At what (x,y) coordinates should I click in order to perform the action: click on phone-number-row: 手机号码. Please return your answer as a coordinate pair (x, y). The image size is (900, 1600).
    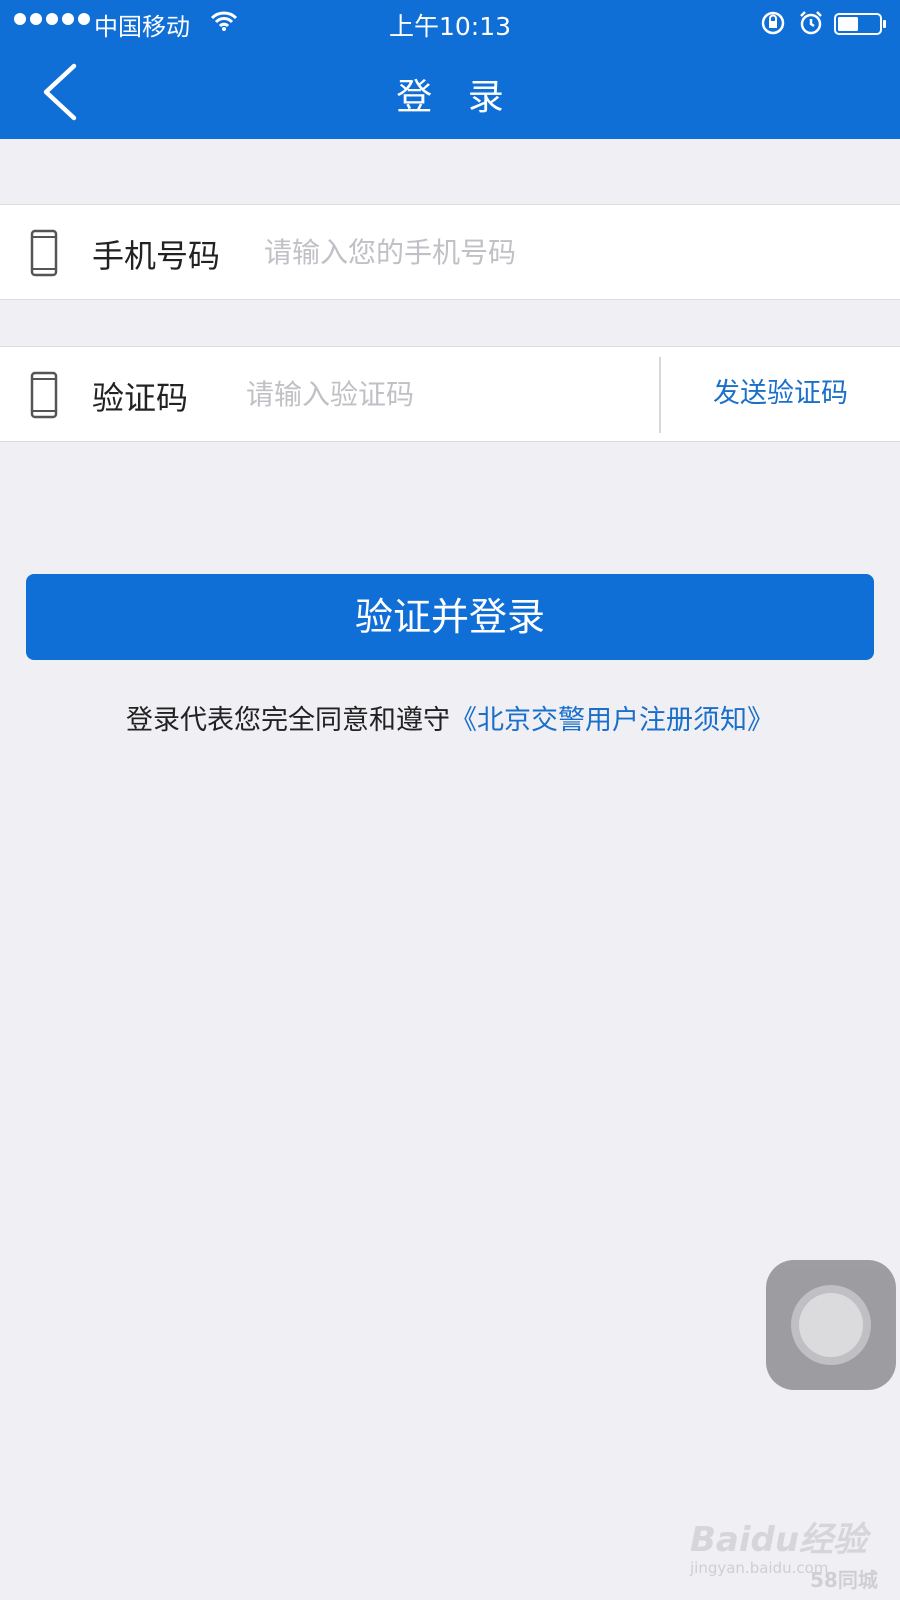
    Looking at the image, I should click on (450, 252).